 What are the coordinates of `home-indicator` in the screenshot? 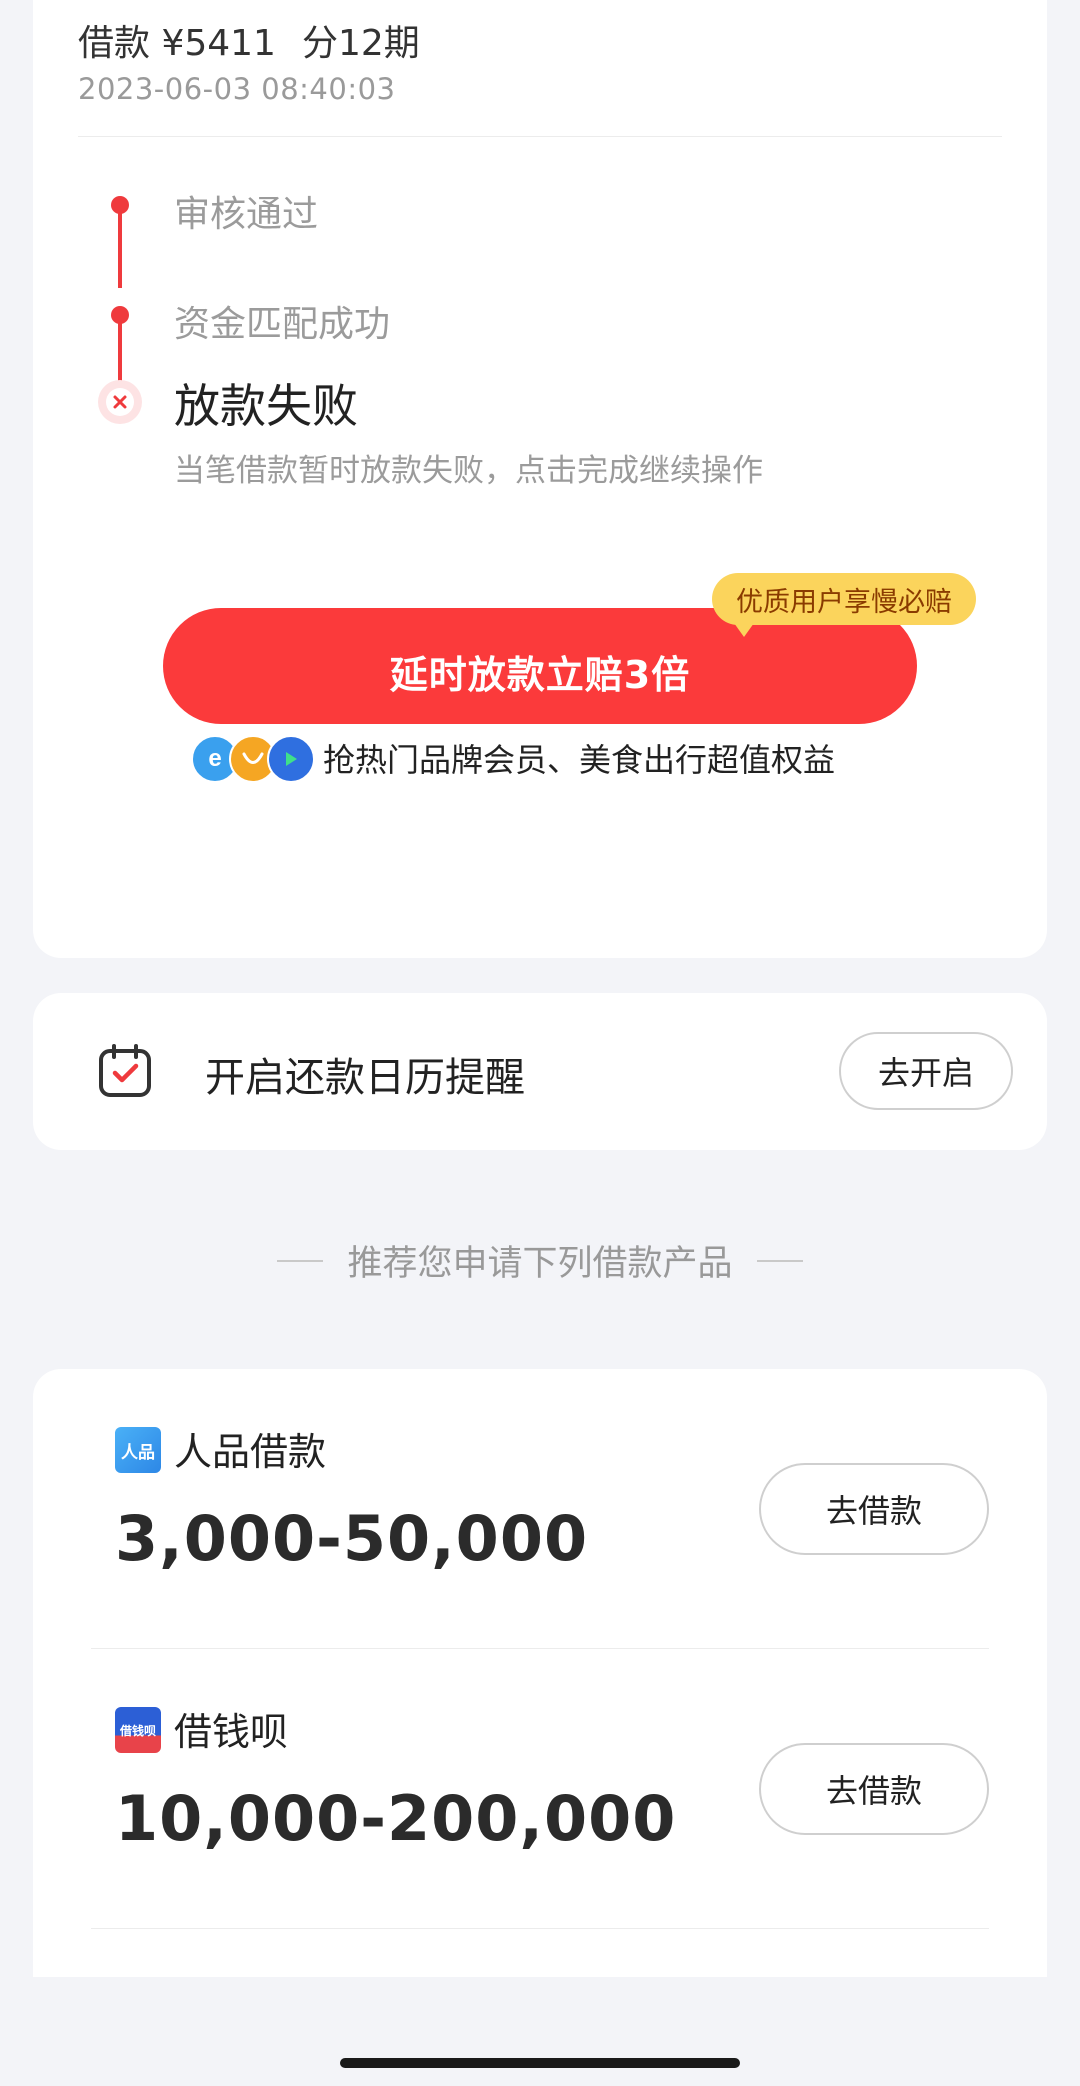 It's located at (540, 2063).